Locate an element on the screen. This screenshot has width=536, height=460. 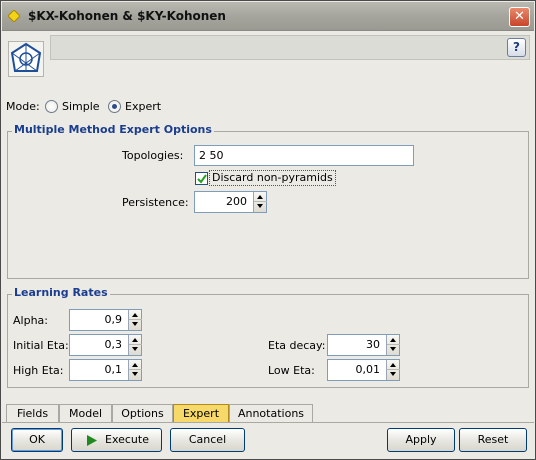
persistence-label: Persistence: is located at coordinates (155, 202).